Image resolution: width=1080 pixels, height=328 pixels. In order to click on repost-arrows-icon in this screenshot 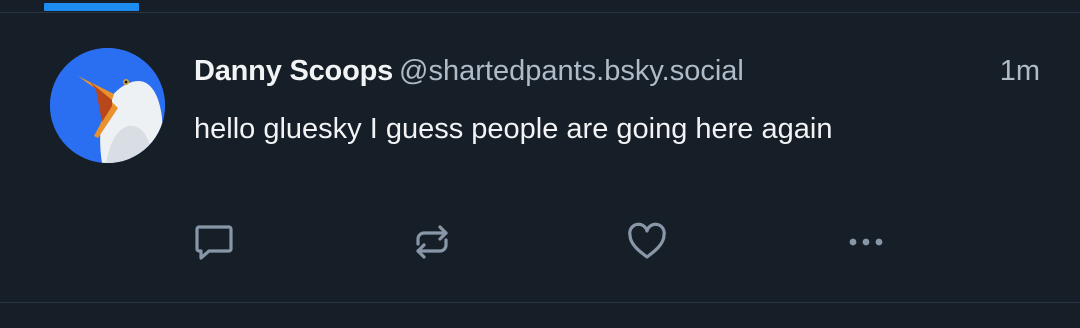, I will do `click(432, 242)`.